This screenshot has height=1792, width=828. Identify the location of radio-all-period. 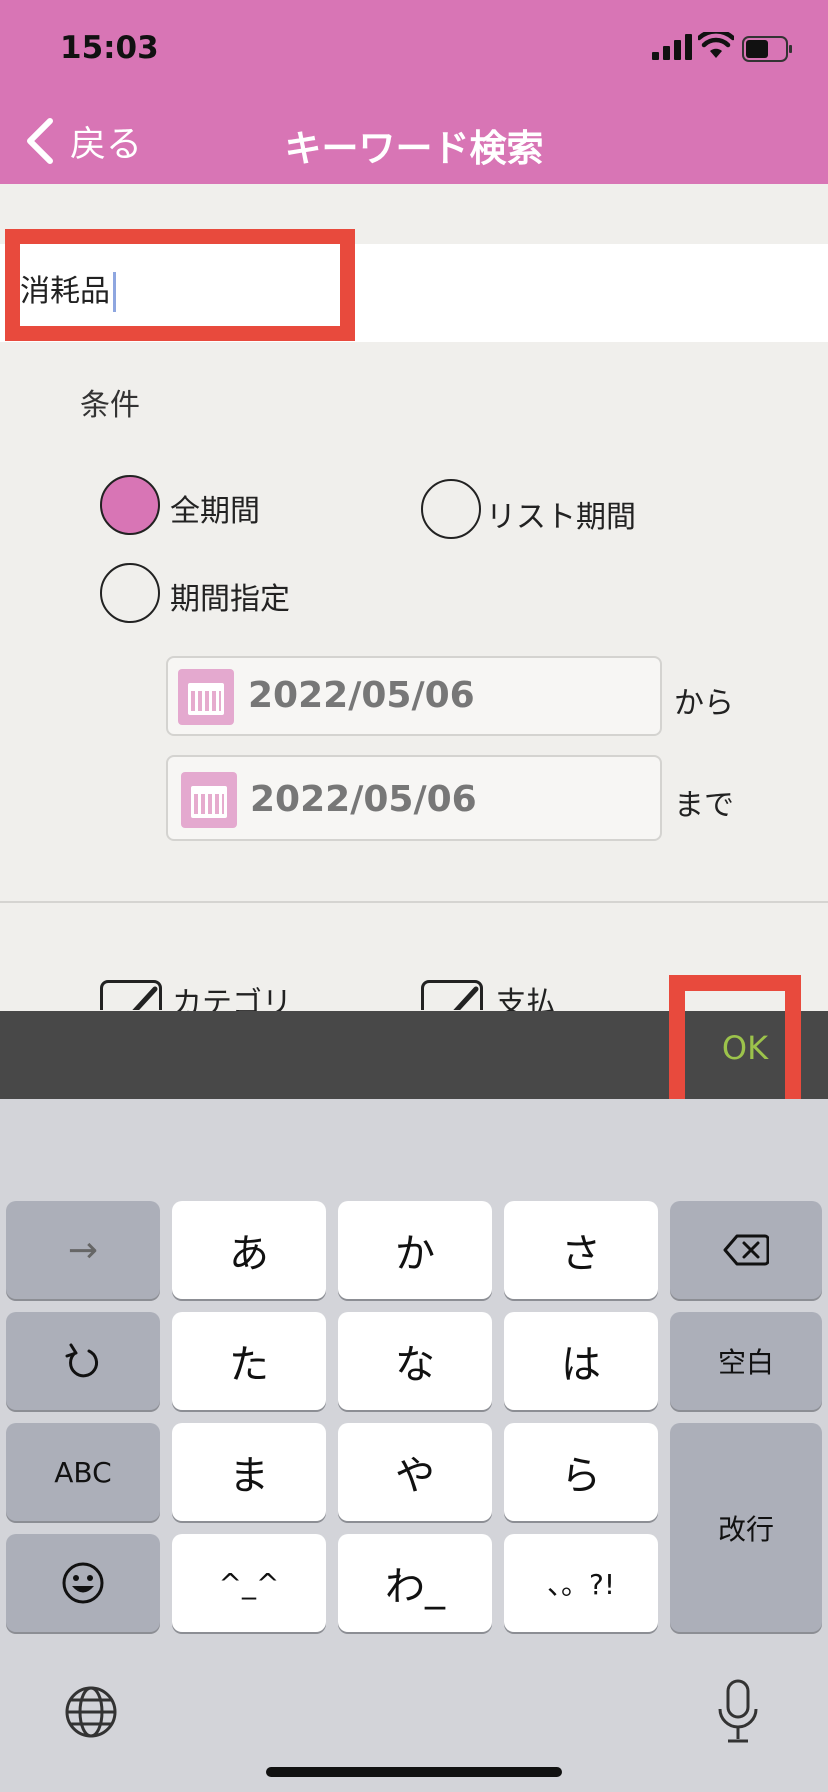
(130, 505).